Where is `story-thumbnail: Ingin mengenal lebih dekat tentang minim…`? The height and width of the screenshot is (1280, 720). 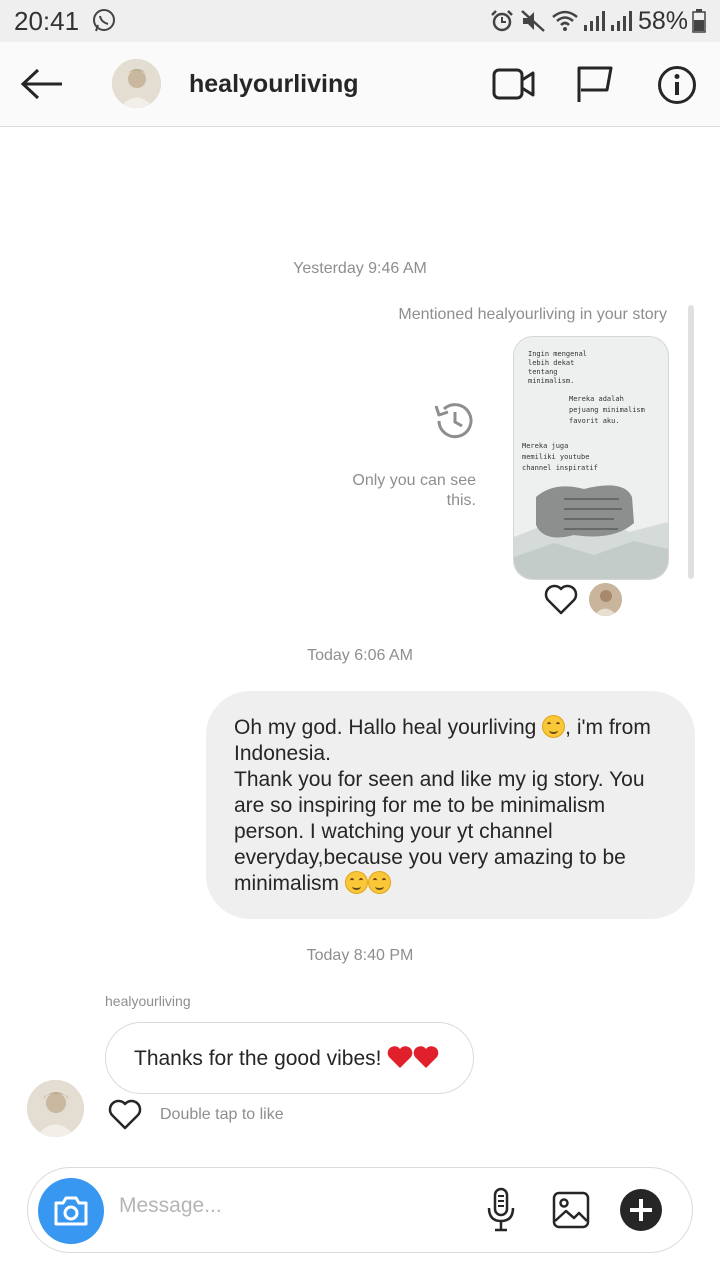
story-thumbnail: Ingin mengenal lebih dekat tentang minim… is located at coordinates (591, 458).